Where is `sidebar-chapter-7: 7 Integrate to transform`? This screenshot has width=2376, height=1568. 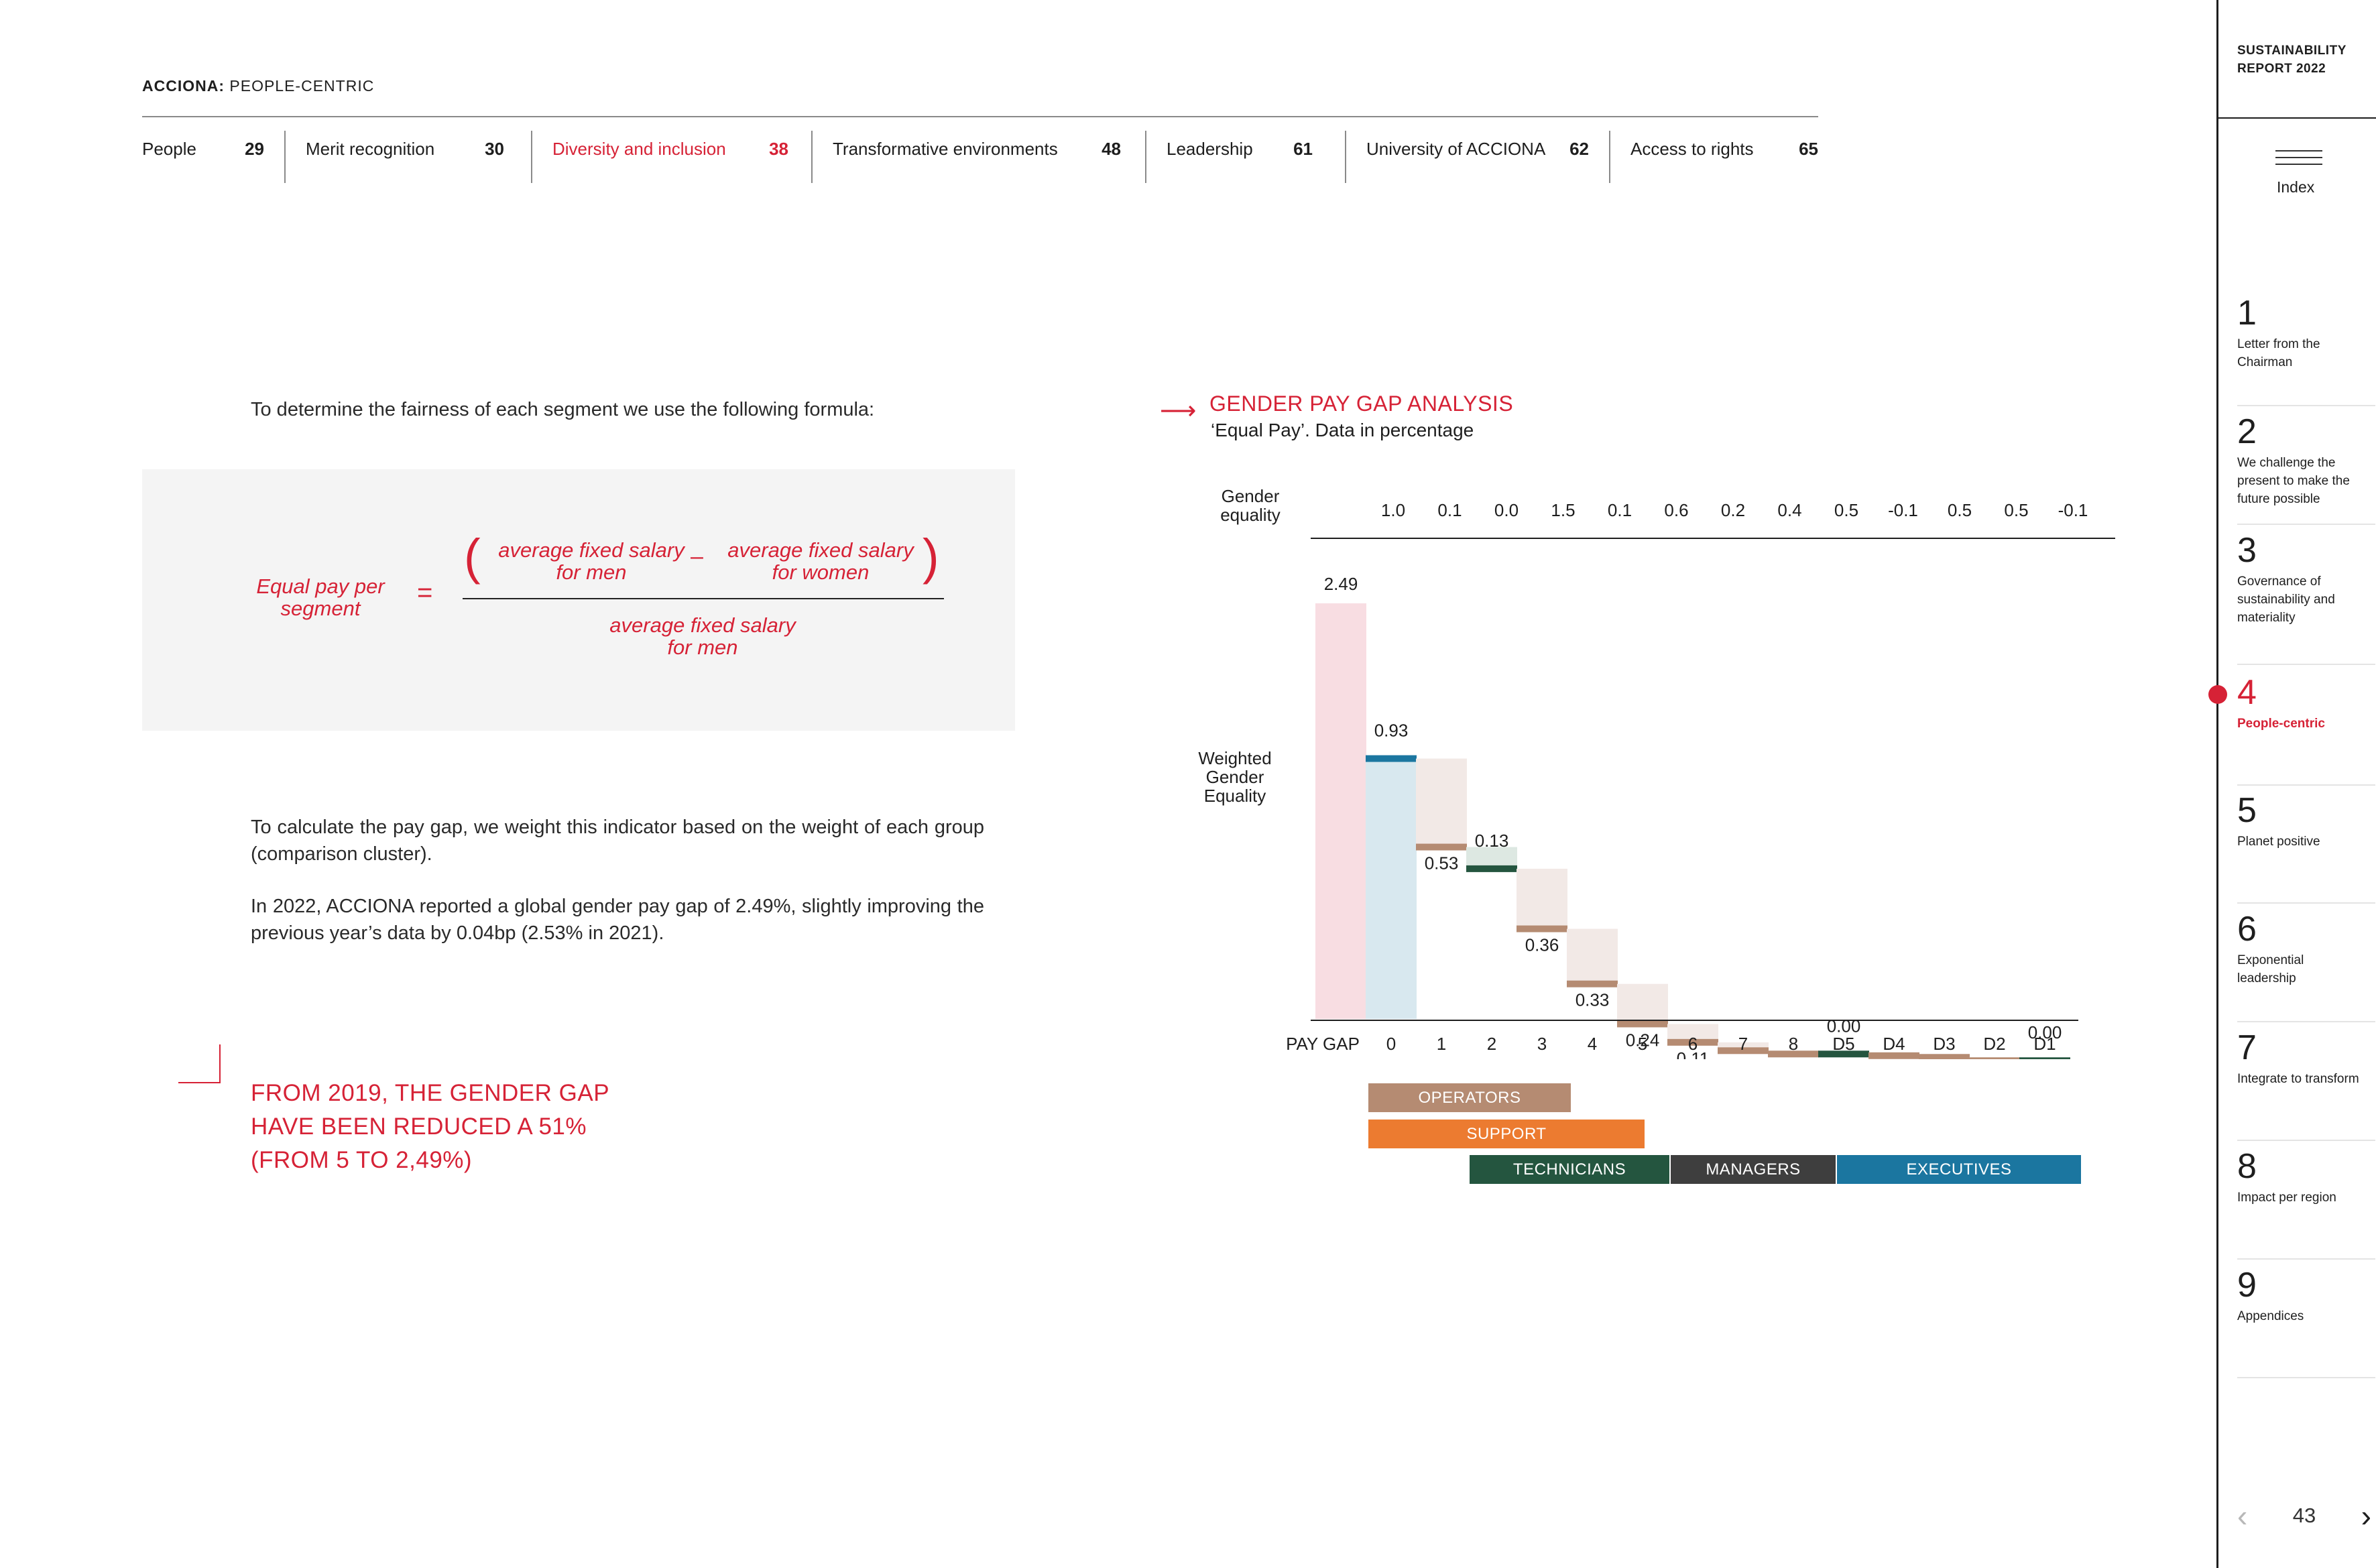
sidebar-chapter-7: 7 Integrate to transform is located at coordinates (2306, 1084).